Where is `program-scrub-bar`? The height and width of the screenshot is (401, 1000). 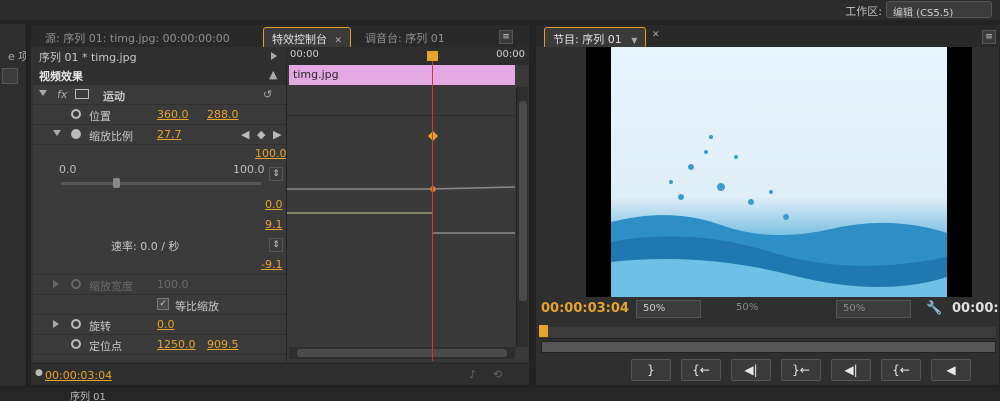 program-scrub-bar is located at coordinates (768, 347).